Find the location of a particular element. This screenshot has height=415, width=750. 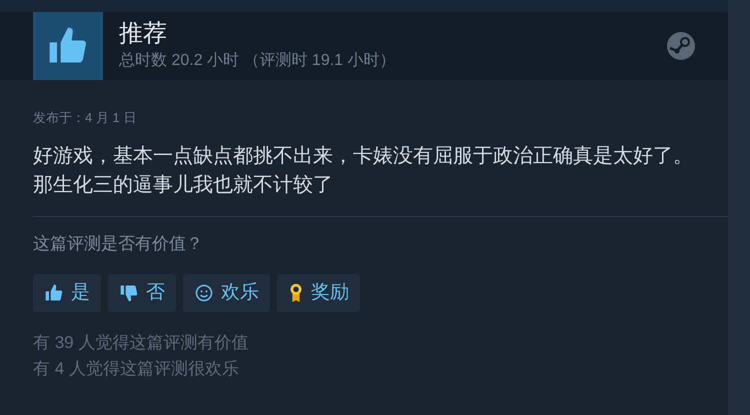

posted-date: 发布于：4 月 1 日 is located at coordinates (85, 118).